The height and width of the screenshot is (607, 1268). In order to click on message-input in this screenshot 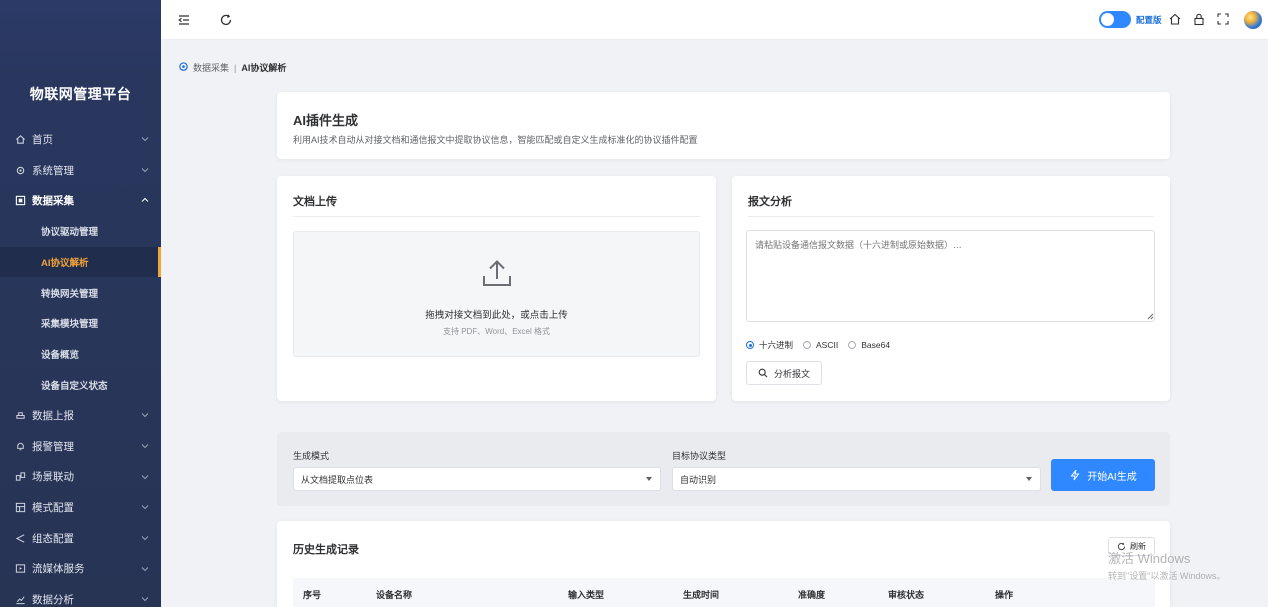, I will do `click(950, 276)`.